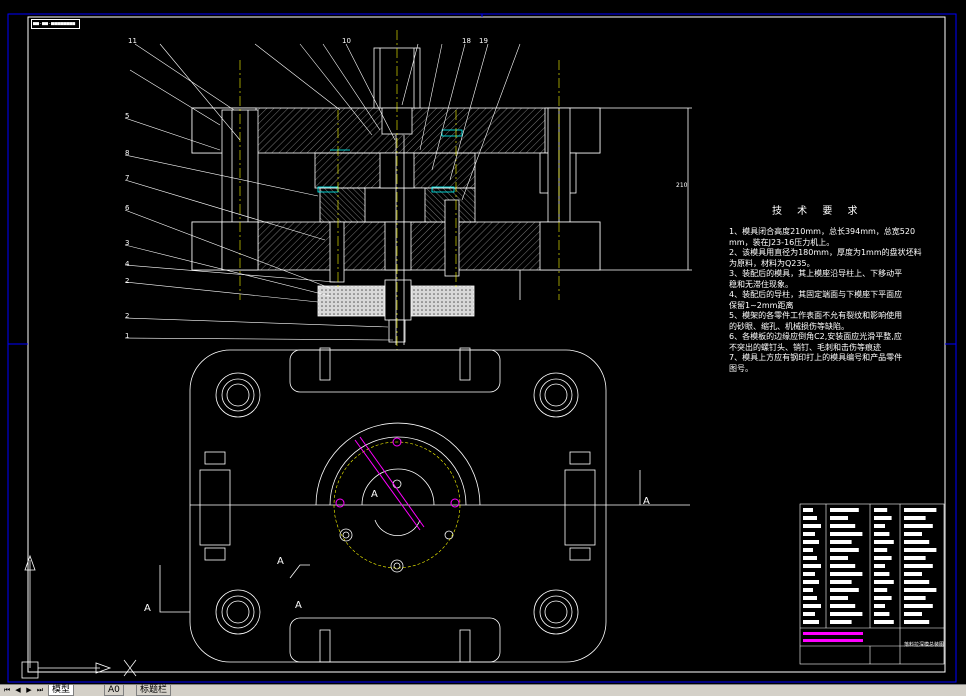  I want to click on tech-line: 2、该模具用直径为180mm，厚度为1mm的盘状坯料, so click(825, 252).